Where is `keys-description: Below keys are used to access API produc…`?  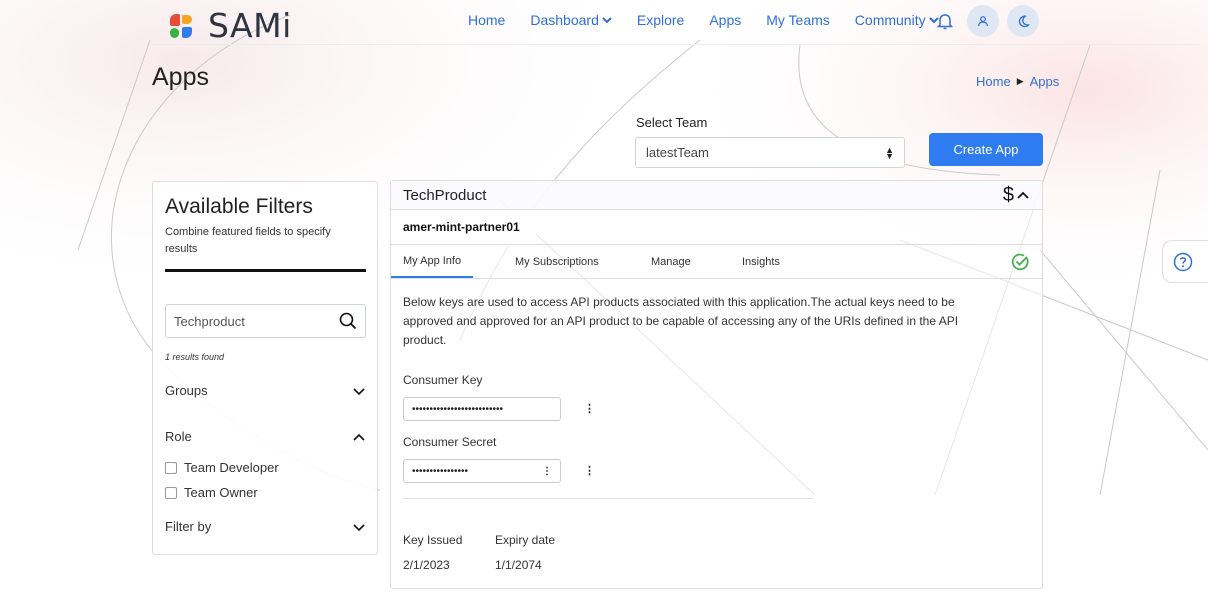 keys-description: Below keys are used to access API produc… is located at coordinates (681, 321).